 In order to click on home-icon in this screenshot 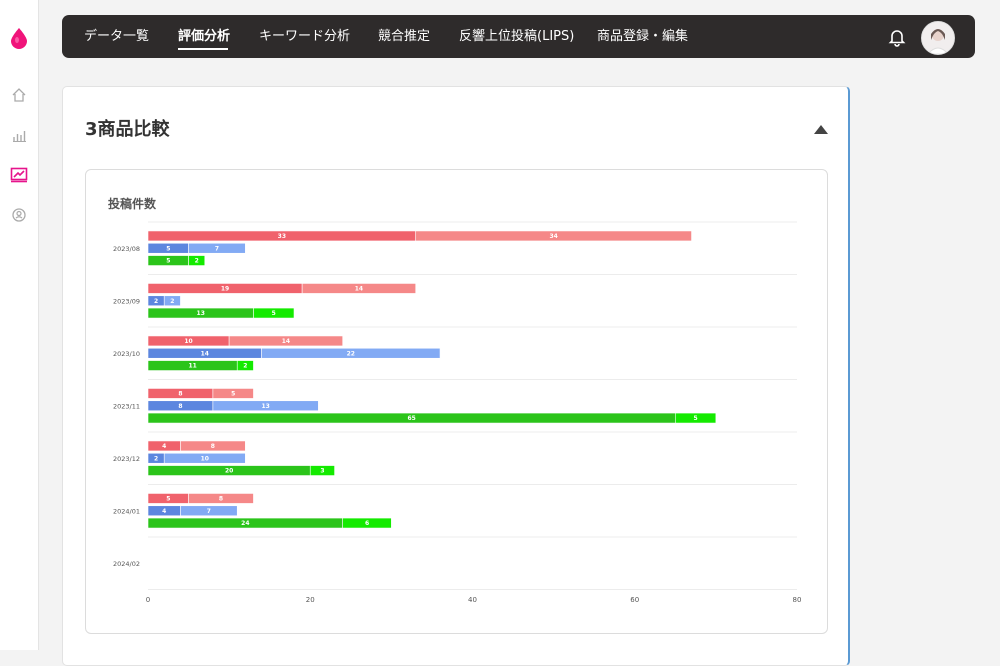, I will do `click(19, 95)`.